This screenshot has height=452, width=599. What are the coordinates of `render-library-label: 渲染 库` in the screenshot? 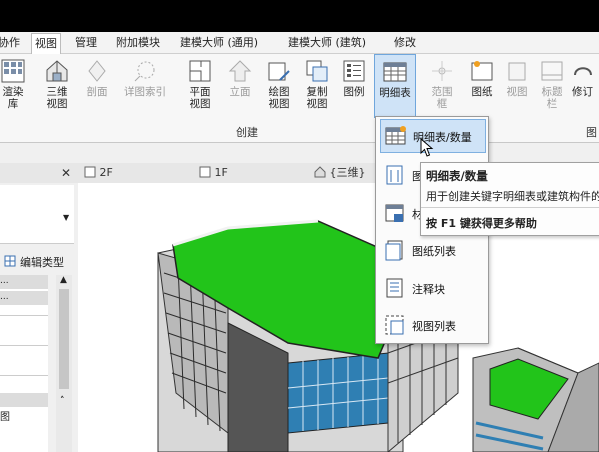 It's located at (13, 98).